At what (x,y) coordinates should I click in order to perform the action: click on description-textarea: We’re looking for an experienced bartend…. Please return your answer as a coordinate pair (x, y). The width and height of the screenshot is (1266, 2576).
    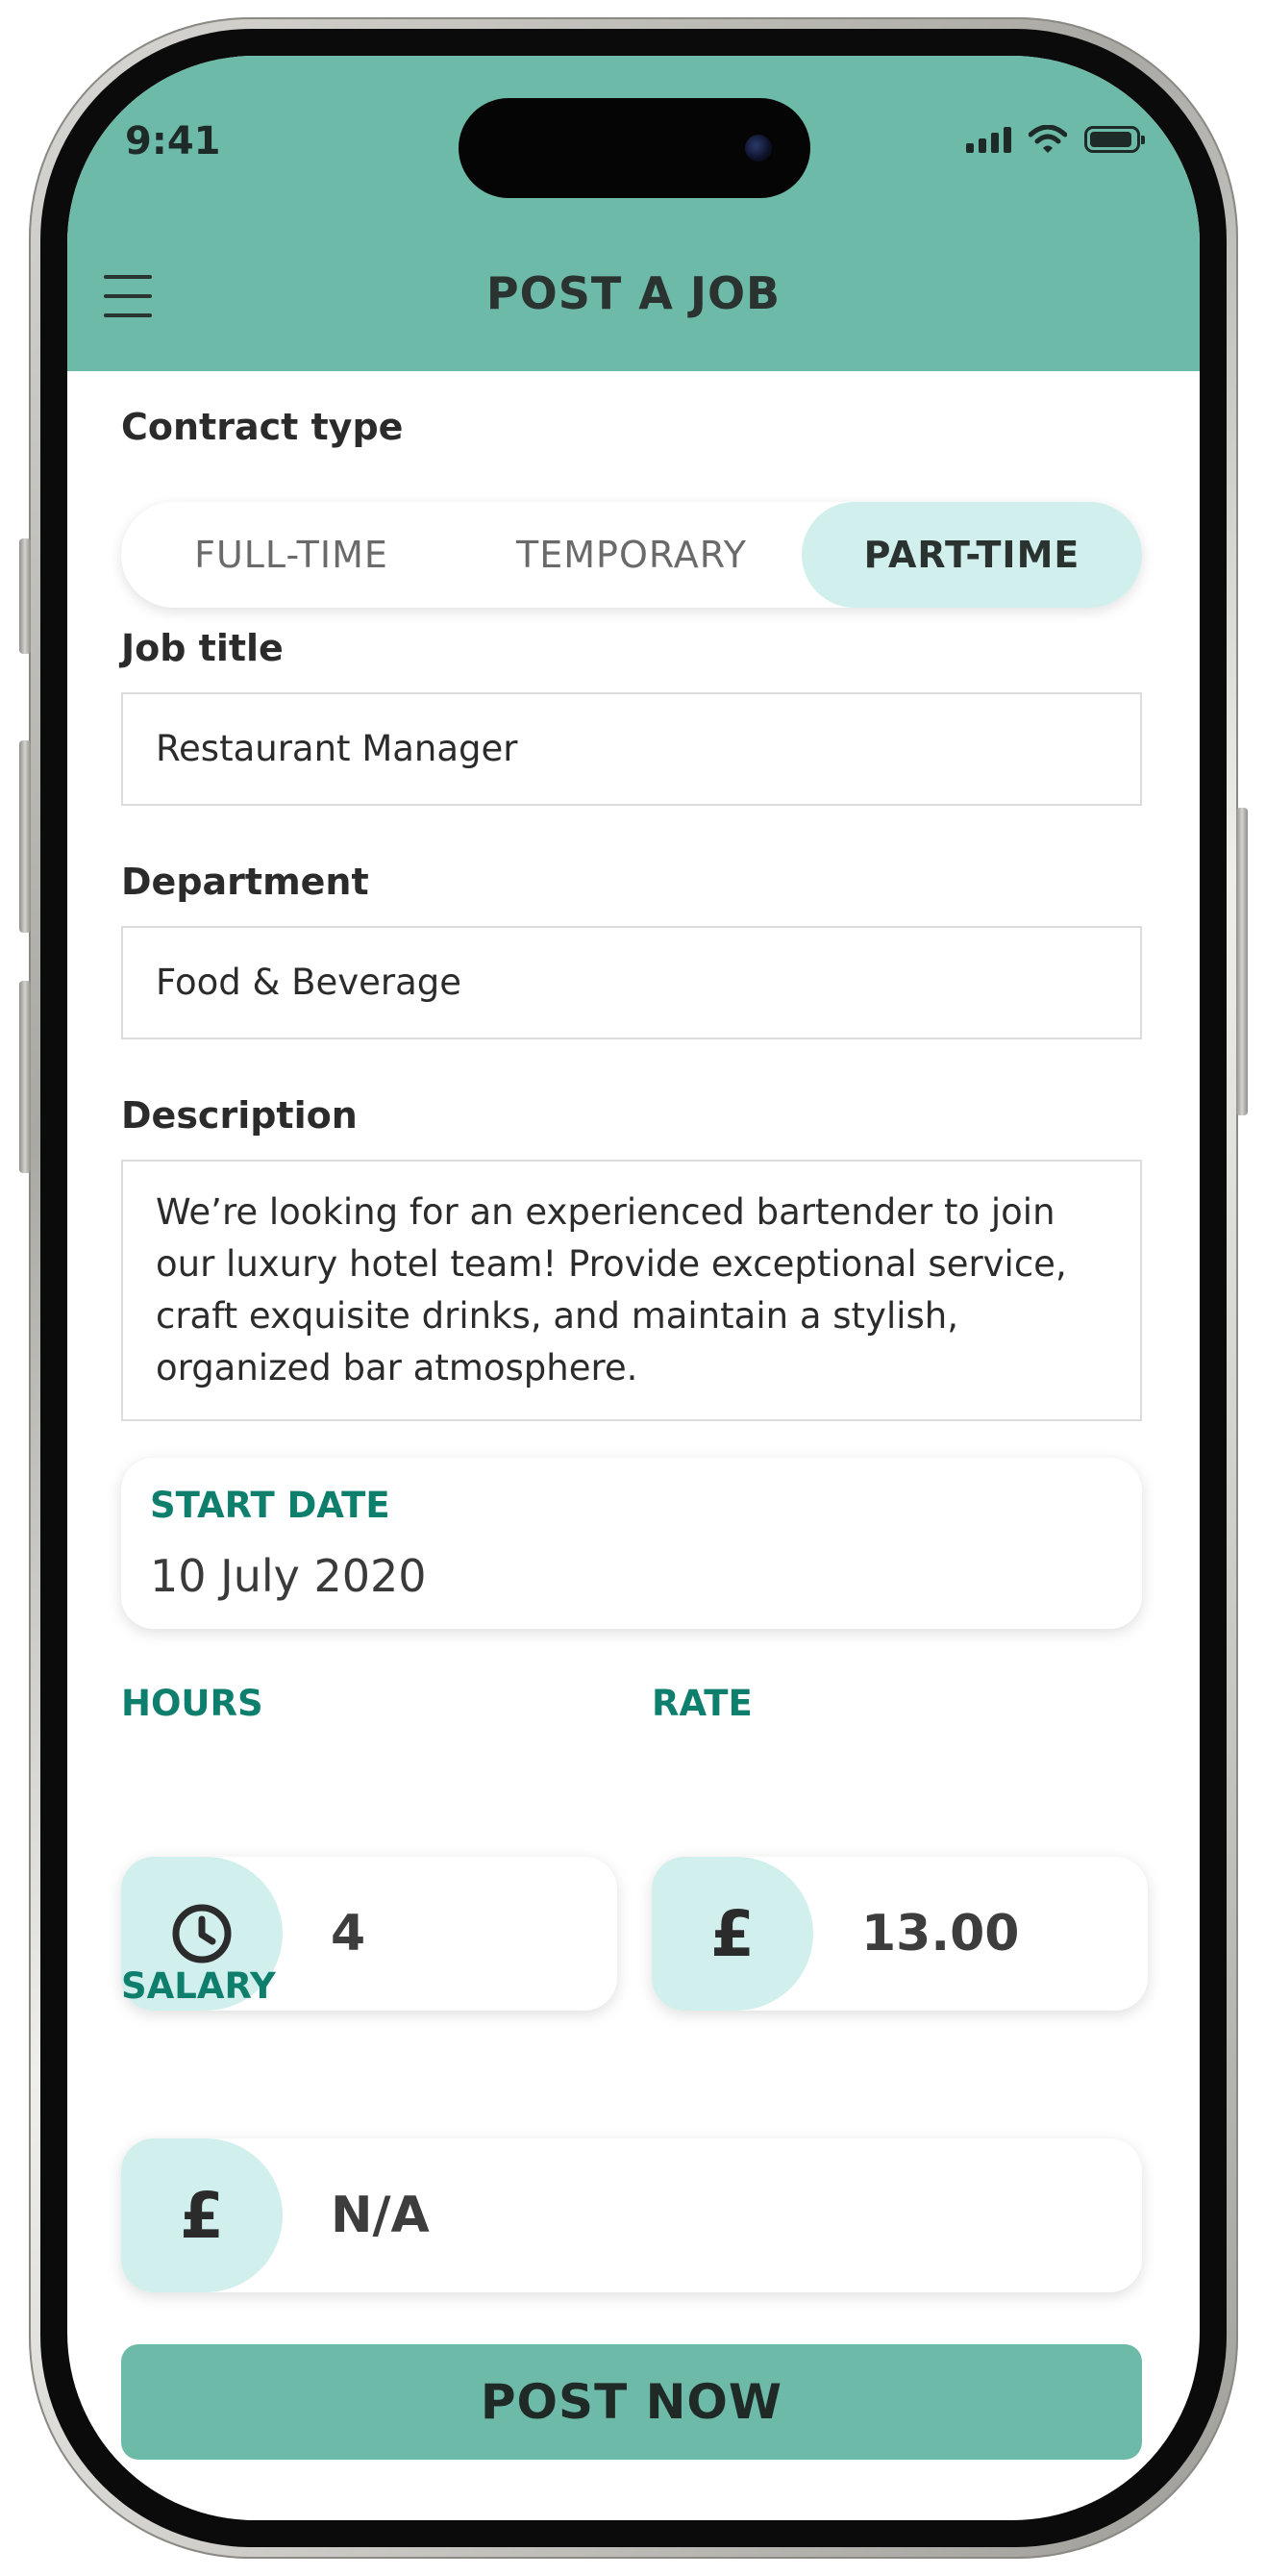
    Looking at the image, I should click on (632, 1290).